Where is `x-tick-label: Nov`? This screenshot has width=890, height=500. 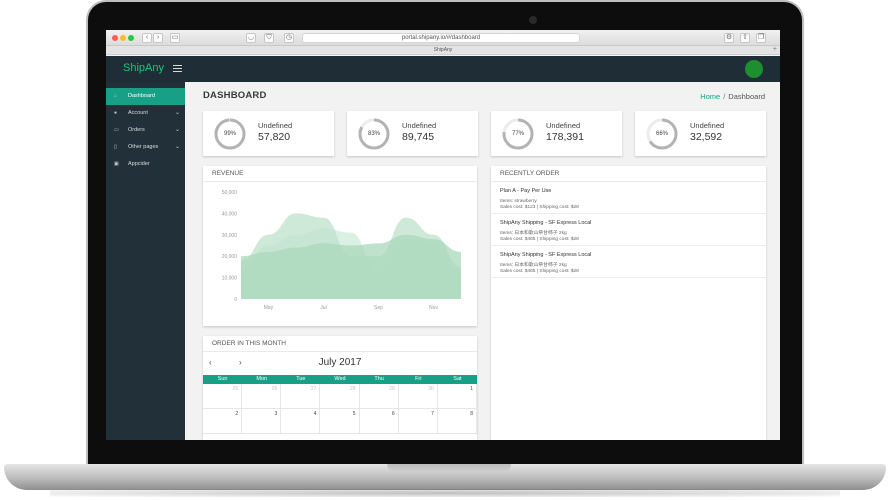
x-tick-label: Nov is located at coordinates (433, 308).